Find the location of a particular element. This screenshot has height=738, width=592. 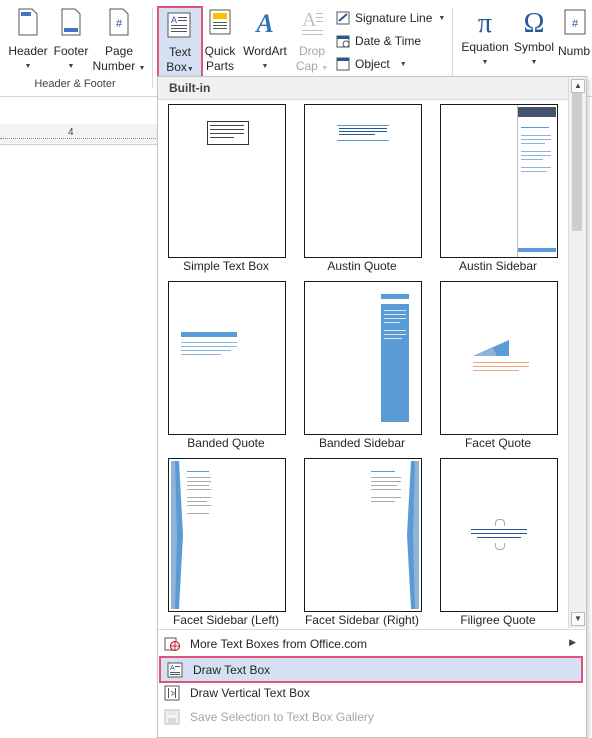

footer-label: Footer is located at coordinates (71, 51).